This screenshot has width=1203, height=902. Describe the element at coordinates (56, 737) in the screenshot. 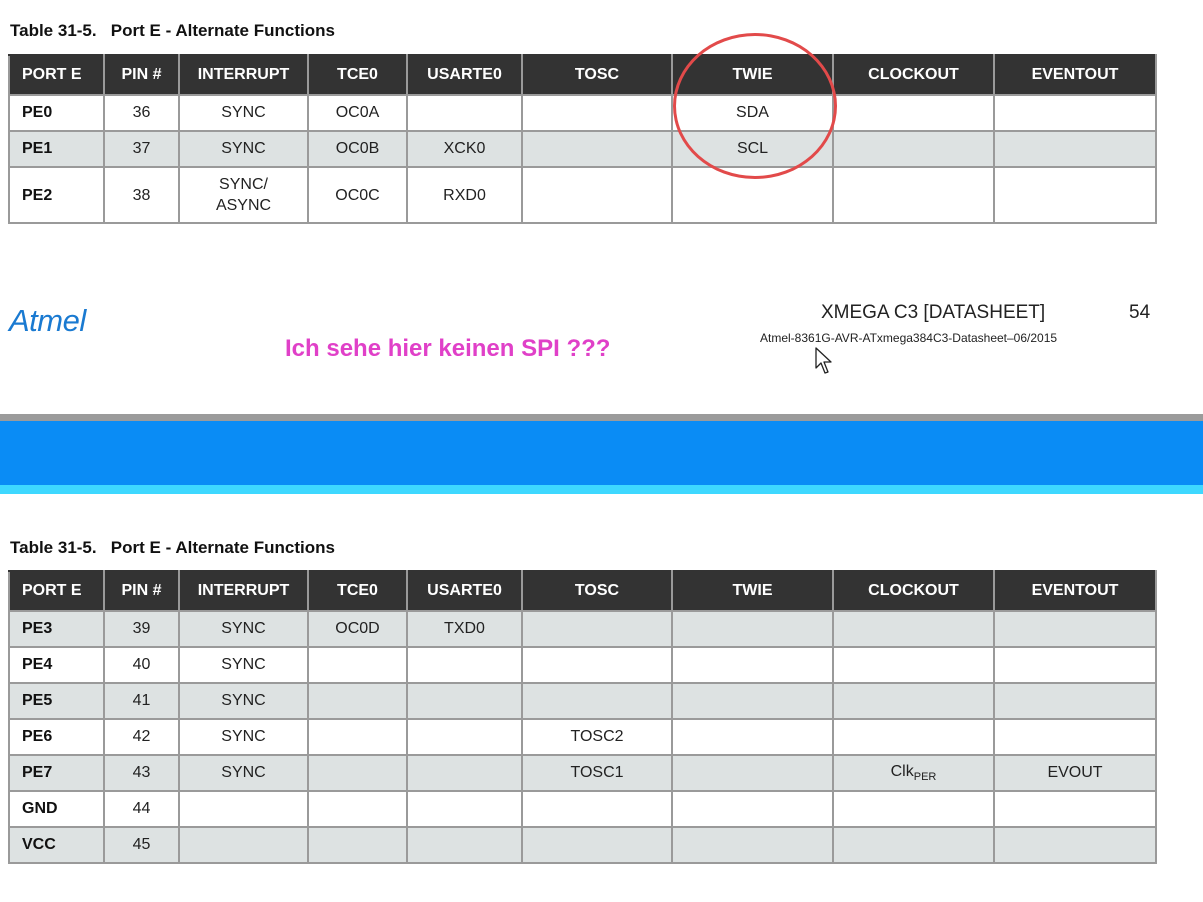

I see `cell-port: PE6` at that location.